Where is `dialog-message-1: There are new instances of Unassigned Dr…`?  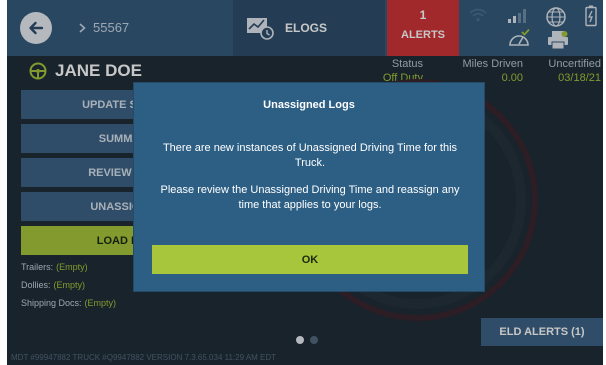 dialog-message-1: There are new instances of Unassigned Dr… is located at coordinates (310, 155).